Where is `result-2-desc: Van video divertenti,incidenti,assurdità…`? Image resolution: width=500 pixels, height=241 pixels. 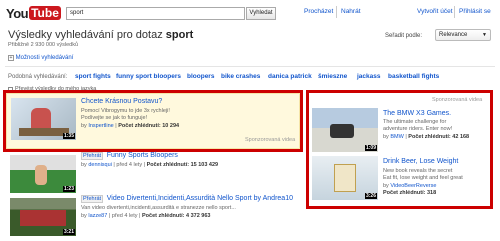
result-2-desc: Van video divertenti,incidenti,assurdità… is located at coordinates (158, 208).